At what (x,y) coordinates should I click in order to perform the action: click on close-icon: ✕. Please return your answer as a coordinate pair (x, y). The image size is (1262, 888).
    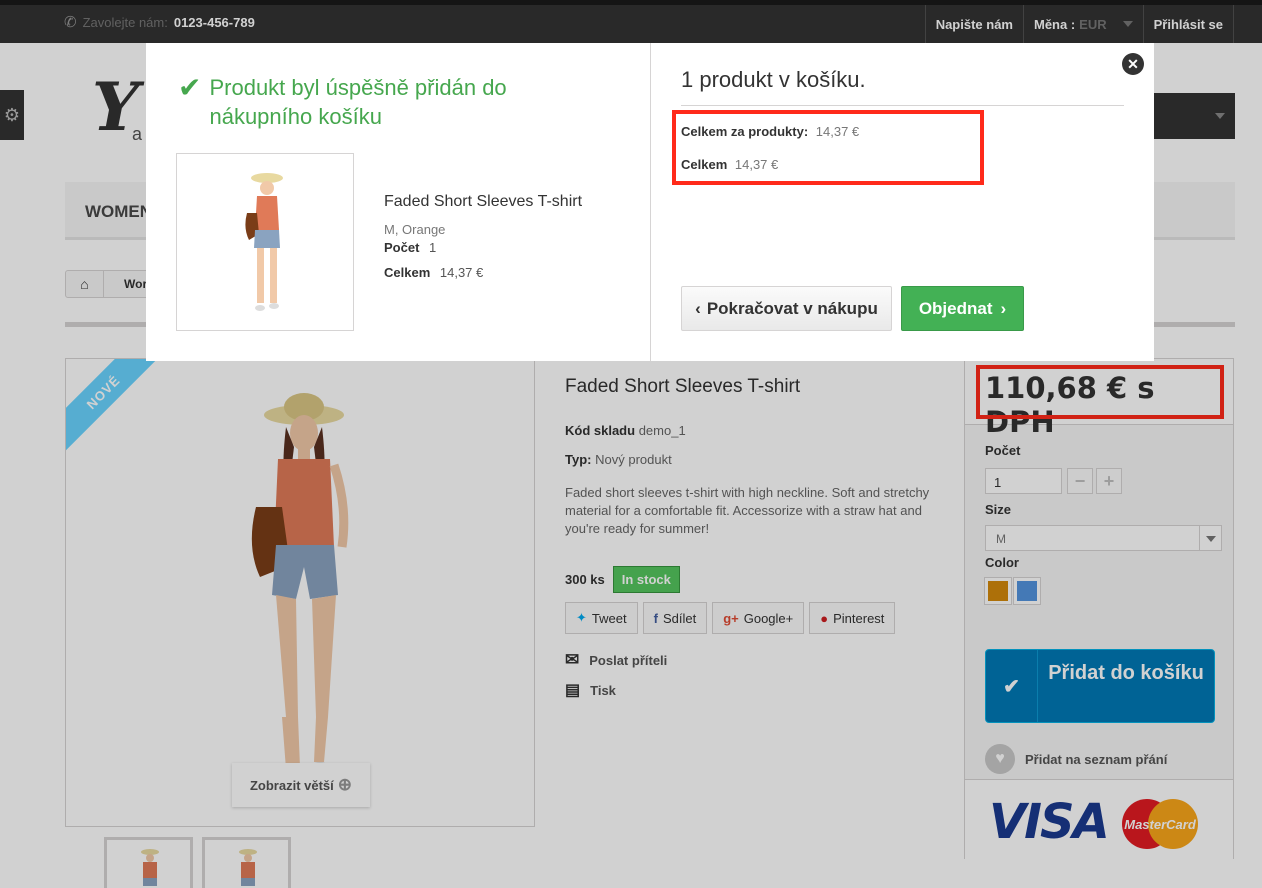
    Looking at the image, I should click on (1133, 64).